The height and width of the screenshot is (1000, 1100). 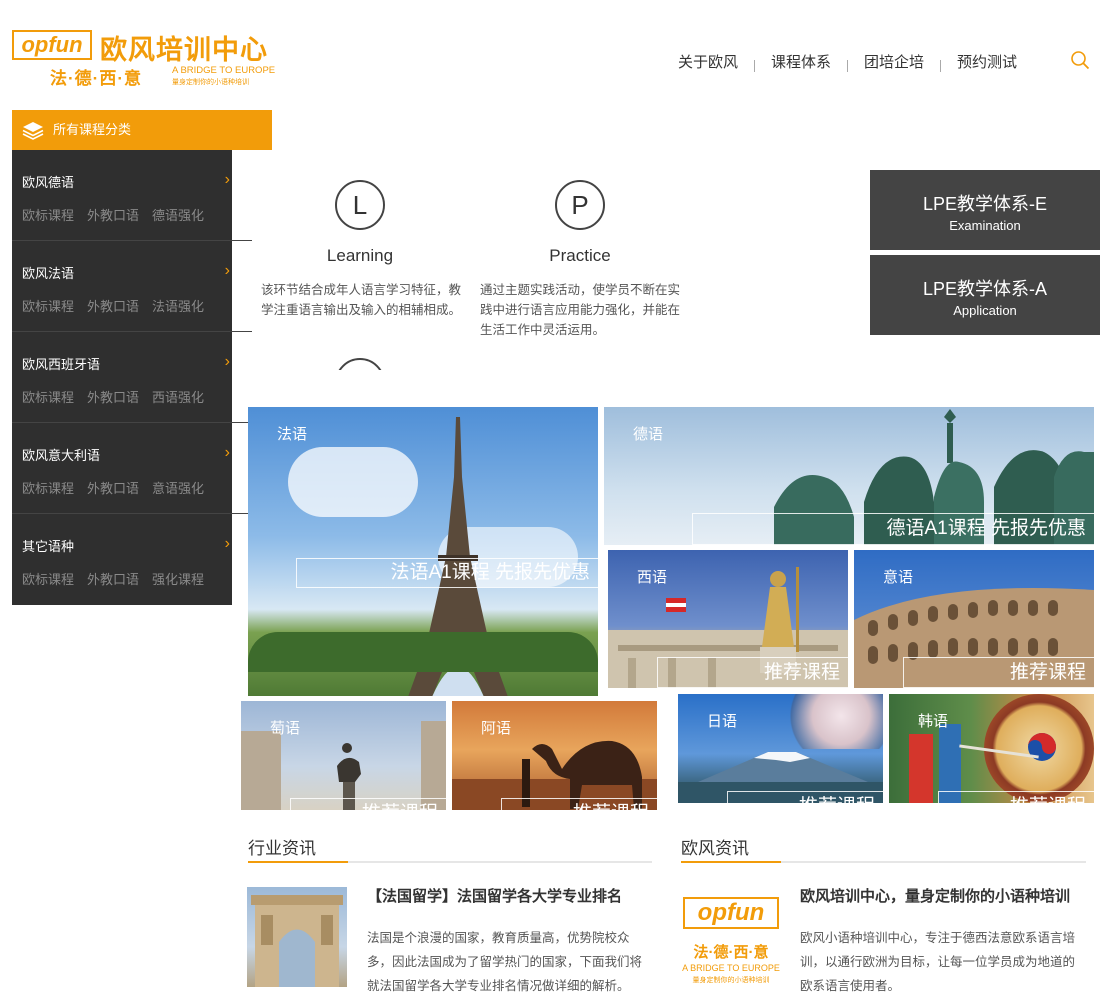 What do you see at coordinates (210, 82) in the screenshot?
I see `logo-slogan: 量身定制你的小语种培训` at bounding box center [210, 82].